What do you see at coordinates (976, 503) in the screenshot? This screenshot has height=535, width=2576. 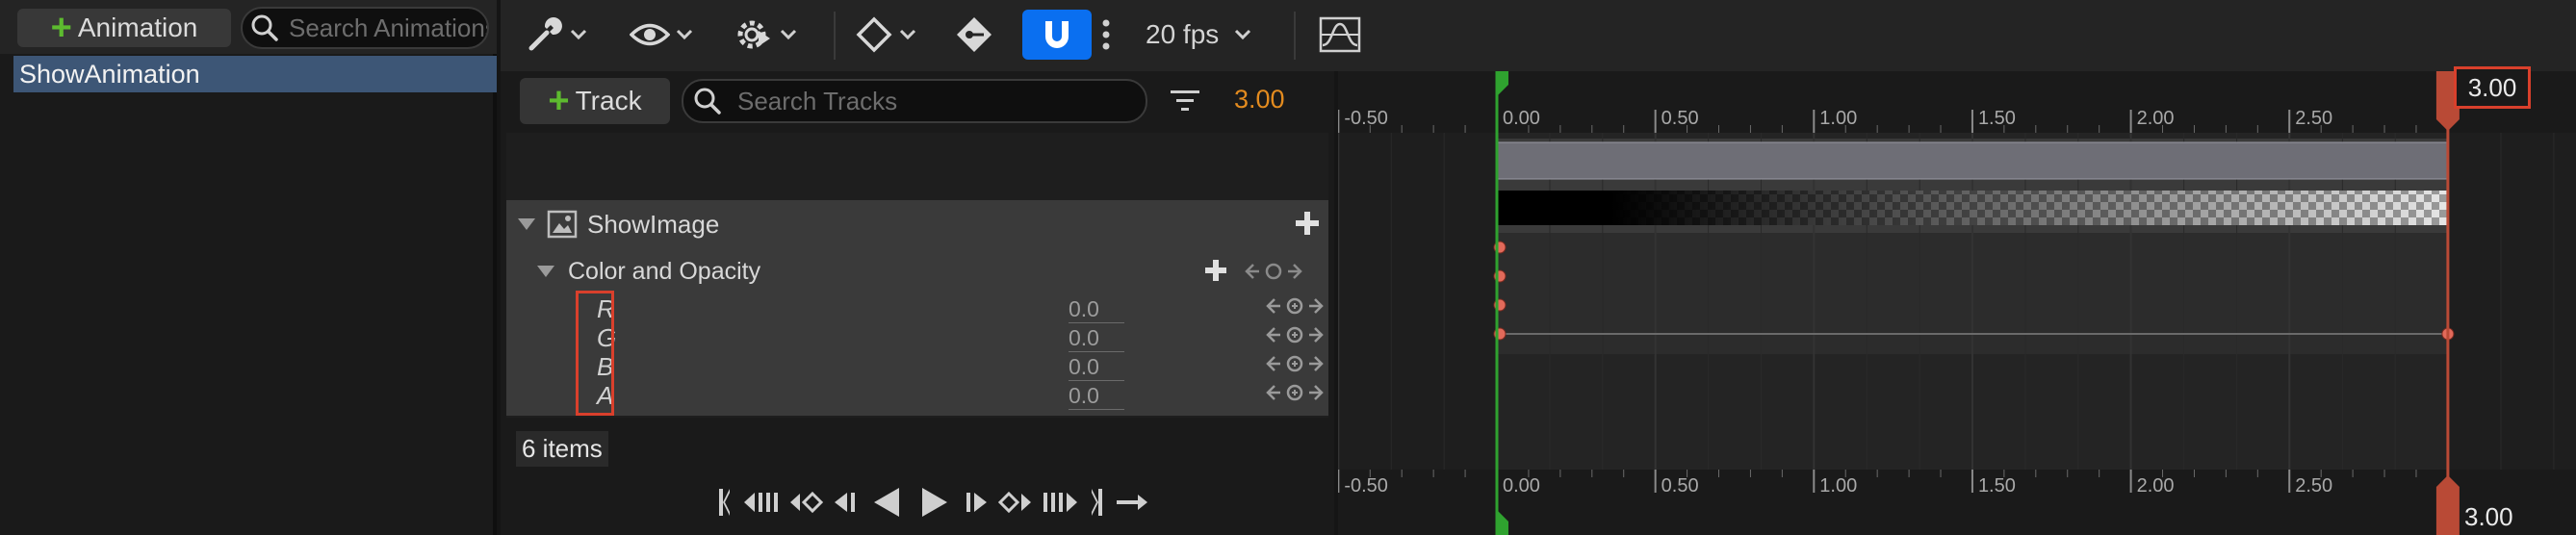 I see `step-forward-icon` at bounding box center [976, 503].